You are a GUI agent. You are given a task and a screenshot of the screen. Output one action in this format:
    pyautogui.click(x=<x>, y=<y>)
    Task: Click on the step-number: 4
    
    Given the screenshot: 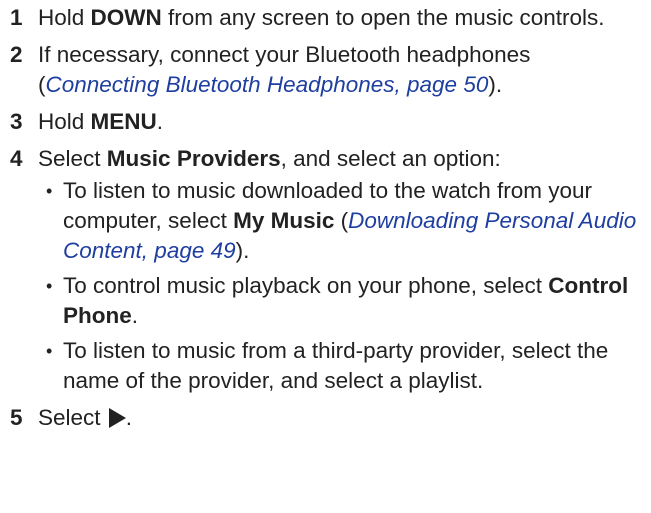 What is the action you would take?
    pyautogui.click(x=16, y=158)
    